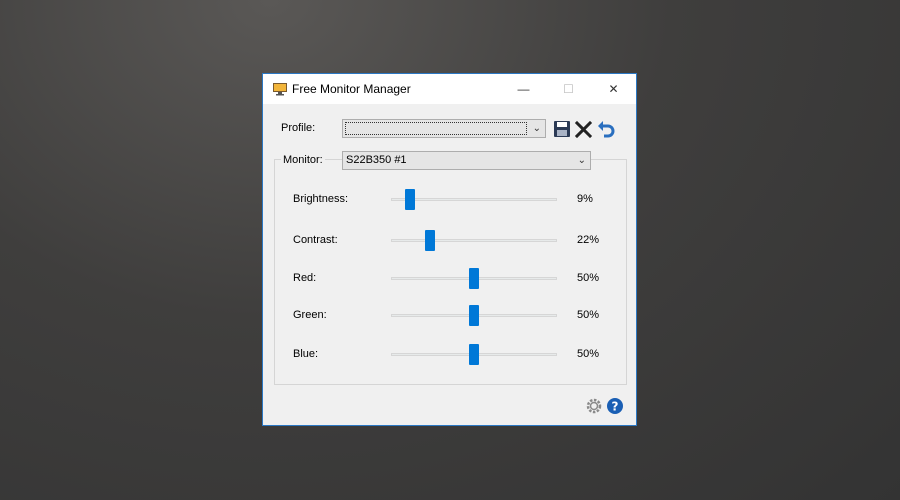 This screenshot has width=900, height=500. Describe the element at coordinates (466, 160) in the screenshot. I see `monitor-dropdown: S22B350 #1 ⌄` at that location.